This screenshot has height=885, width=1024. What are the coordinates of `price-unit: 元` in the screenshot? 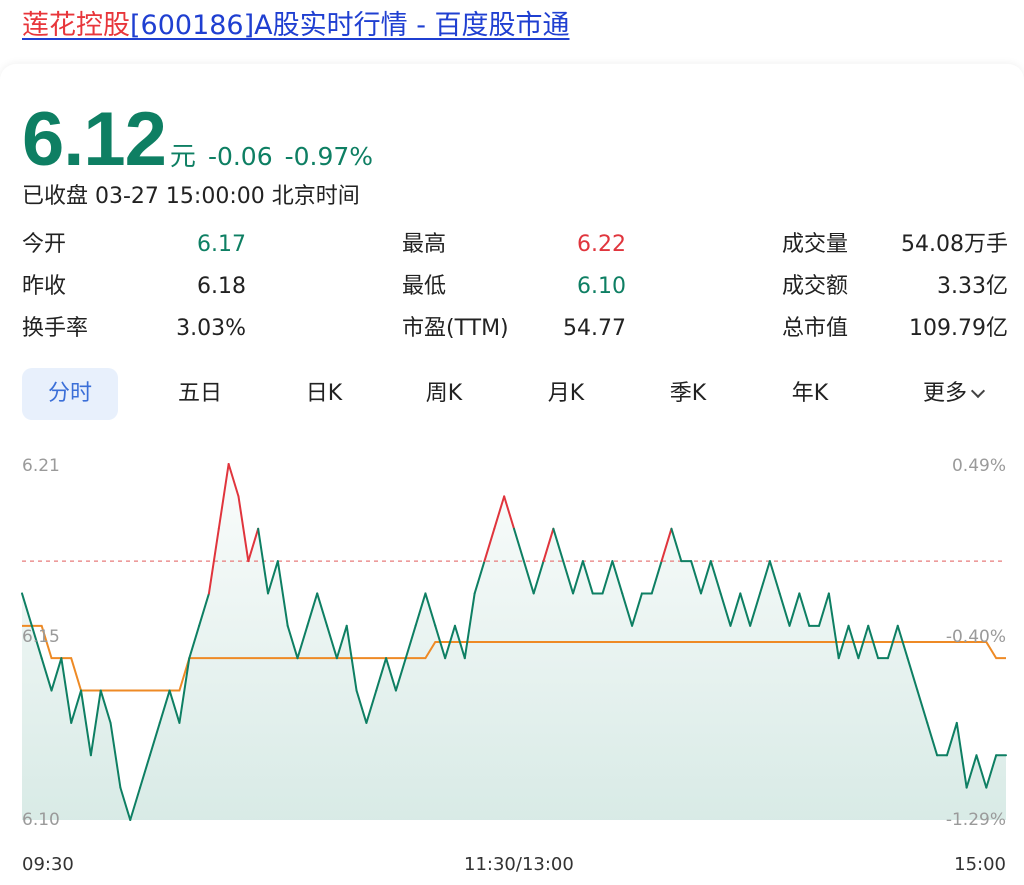 It's located at (182, 157).